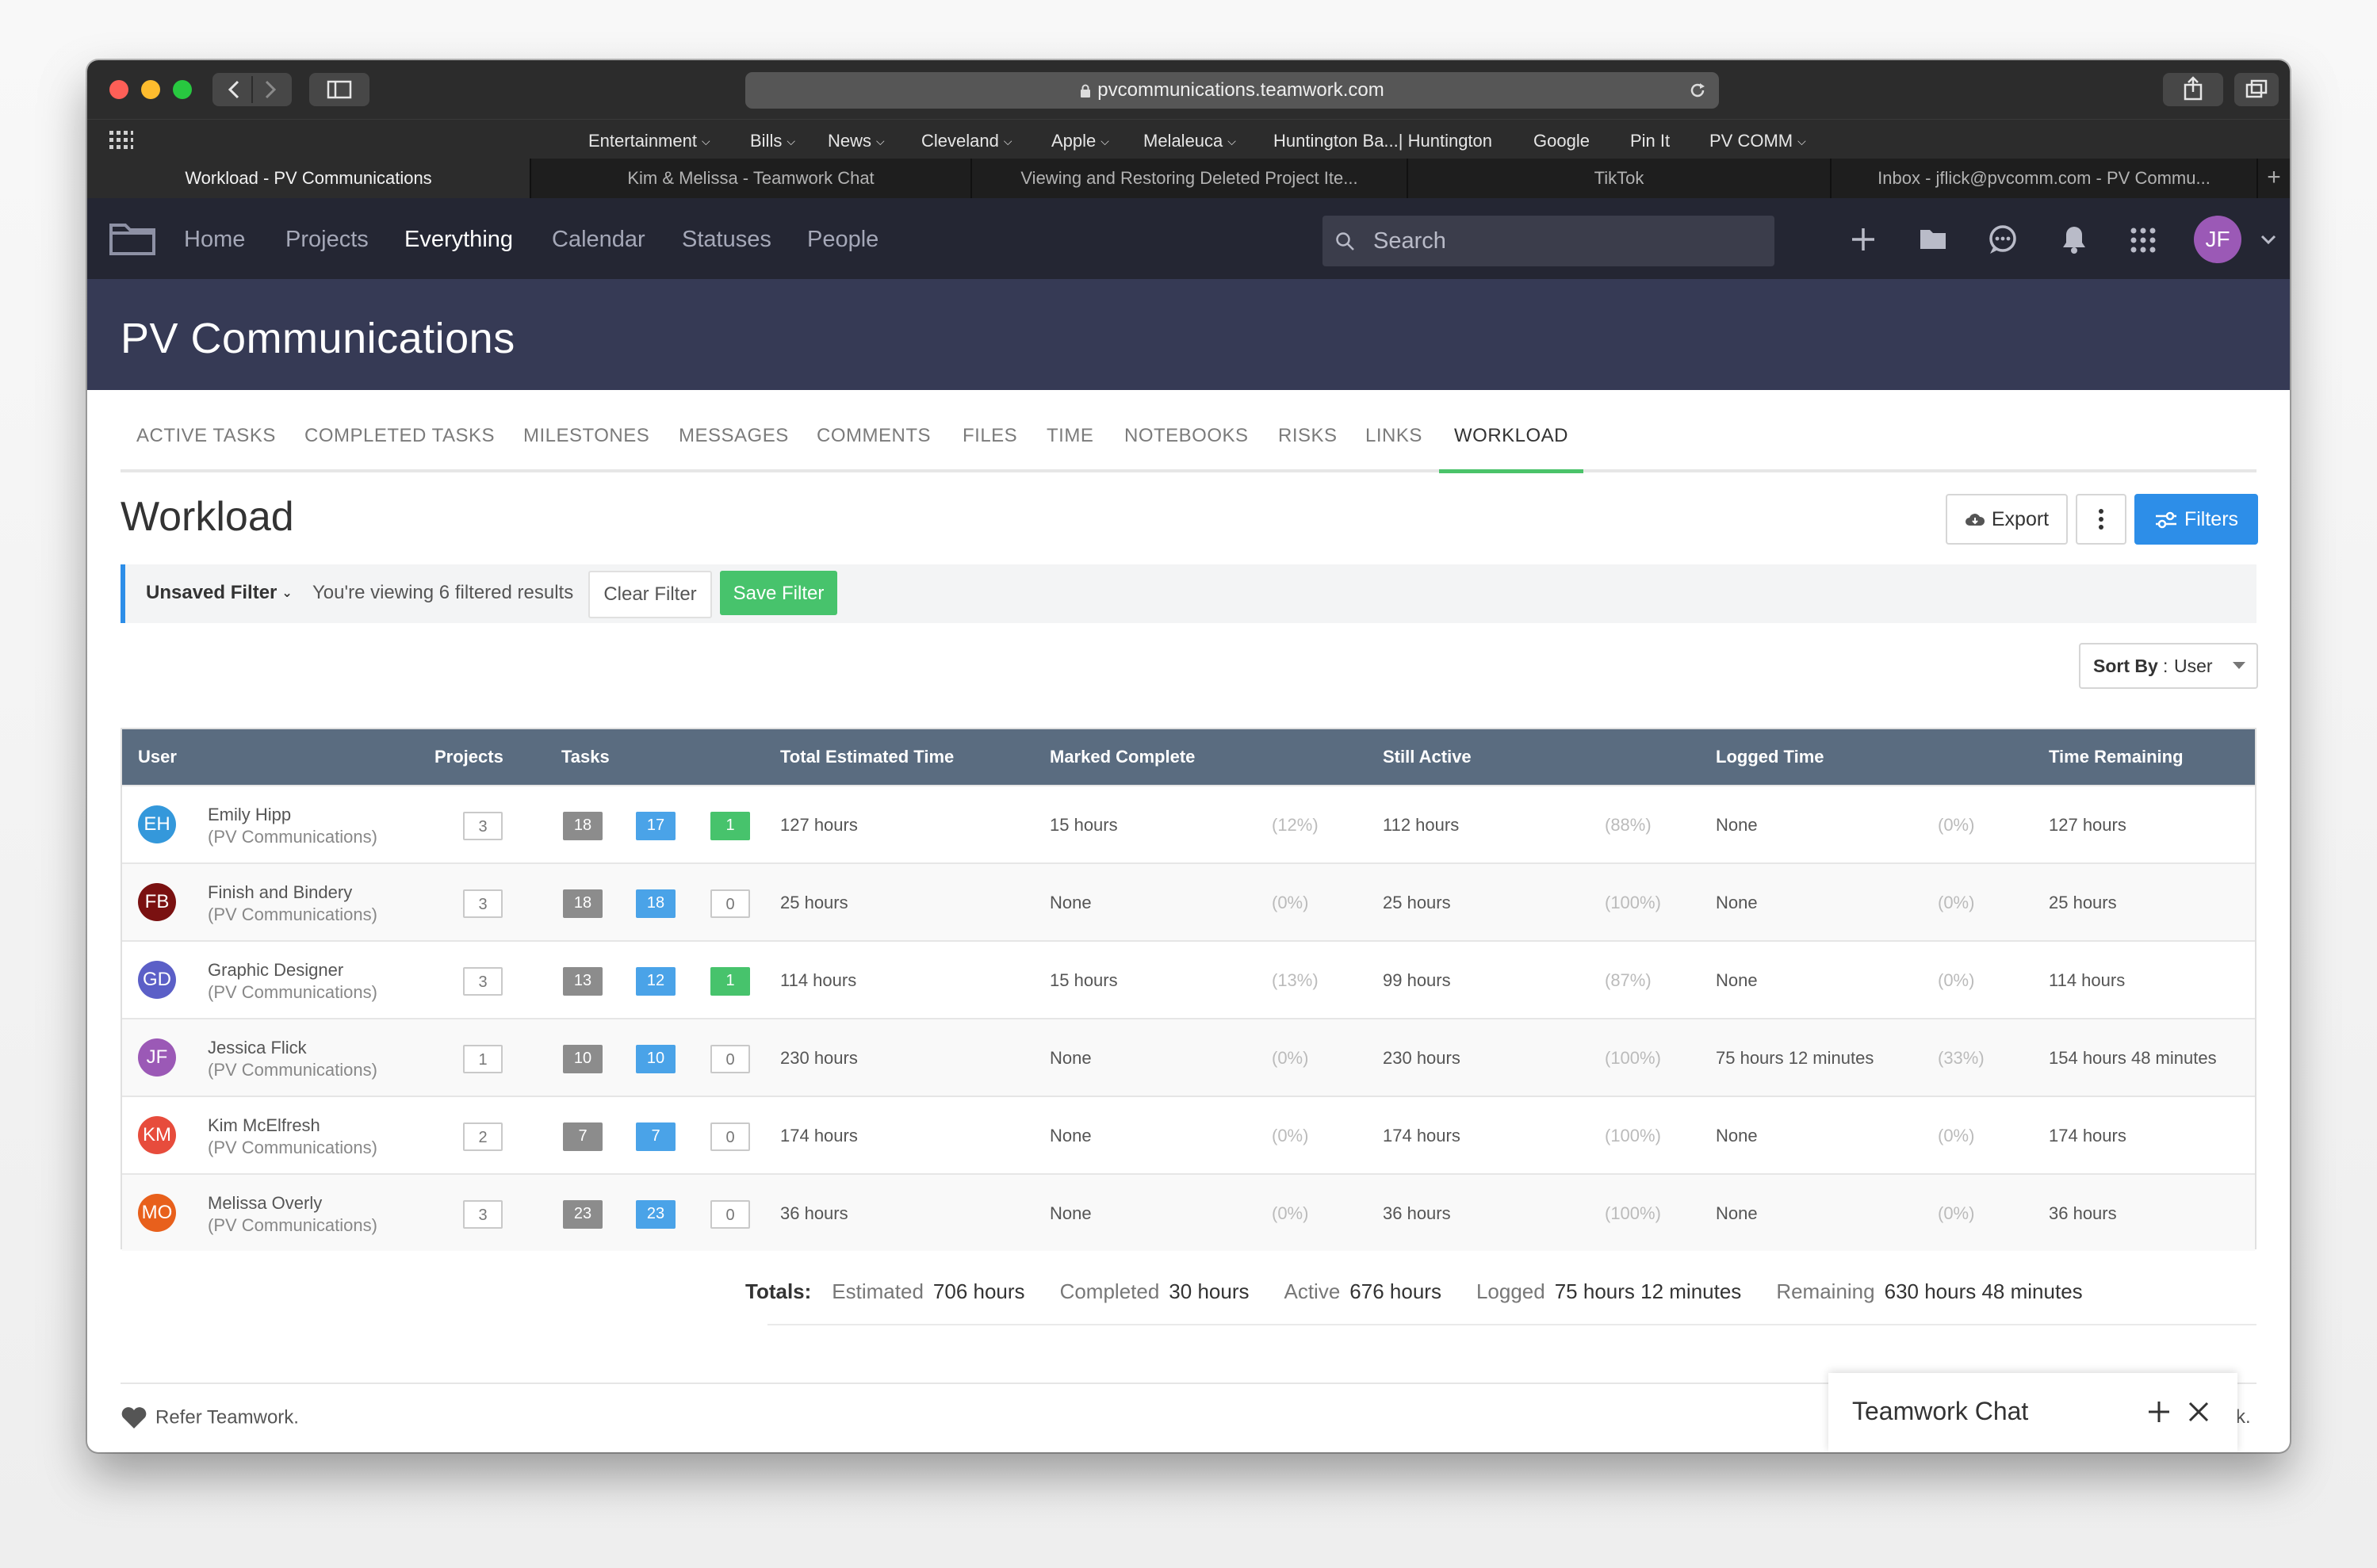 This screenshot has width=2377, height=1568. Describe the element at coordinates (182, 89) in the screenshot. I see `zoom-window-button` at that location.